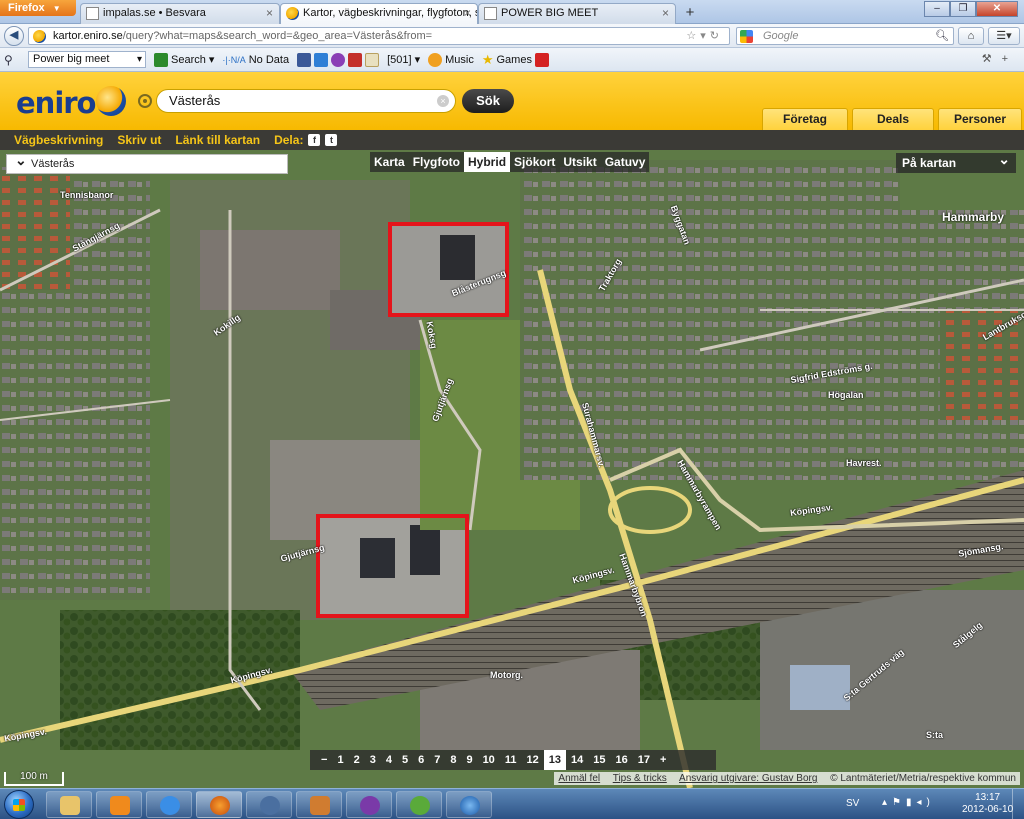  Describe the element at coordinates (306, 101) in the screenshot. I see `search-input: Västerås ×` at that location.